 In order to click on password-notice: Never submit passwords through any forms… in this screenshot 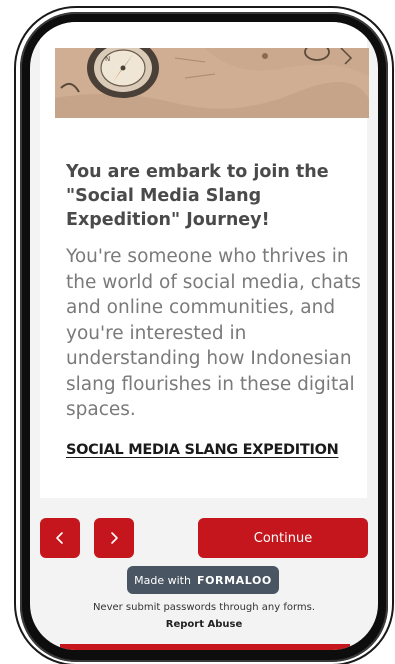, I will do `click(204, 607)`.